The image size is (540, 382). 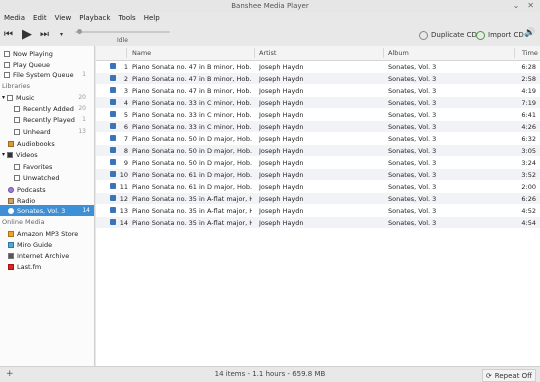 I want to click on column-divider, so click(x=383, y=53).